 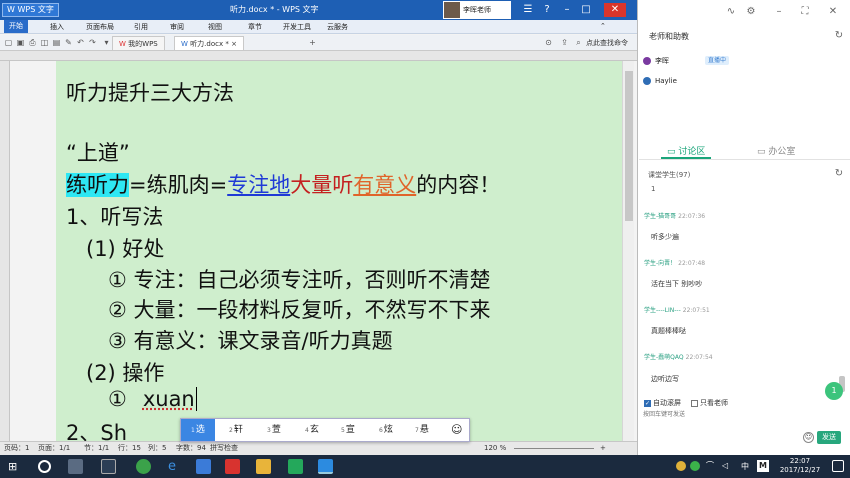 What do you see at coordinates (312, 42) in the screenshot?
I see `new-tab-icon: +` at bounding box center [312, 42].